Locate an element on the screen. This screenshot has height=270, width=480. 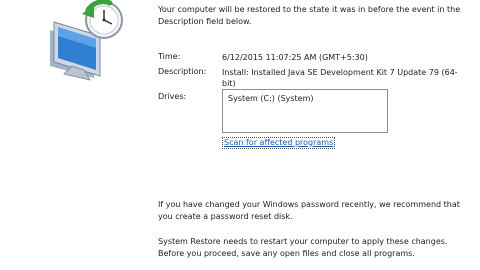
time-value: 6/12/2015 11:07:25 AM (GMT+5:30) is located at coordinates (295, 57).